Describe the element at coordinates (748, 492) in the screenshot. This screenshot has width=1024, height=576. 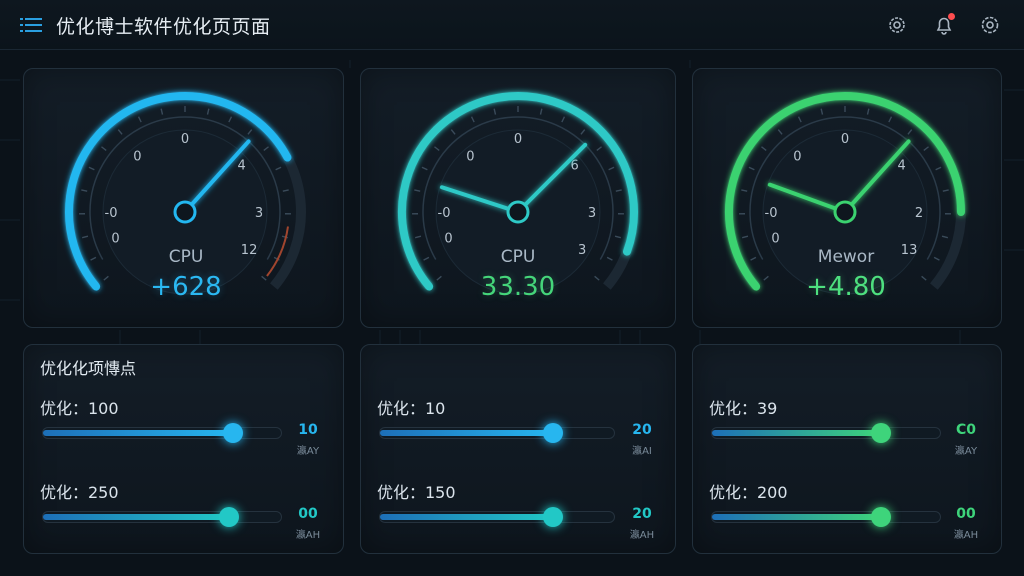
I see `slider-label: 优化：200` at that location.